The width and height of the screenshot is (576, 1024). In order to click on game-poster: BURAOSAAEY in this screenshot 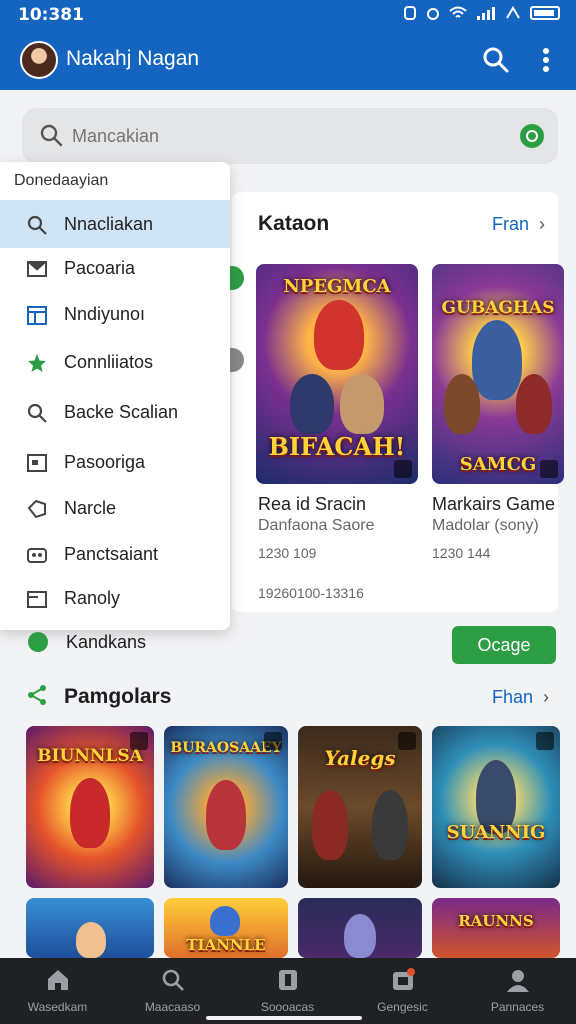, I will do `click(226, 807)`.